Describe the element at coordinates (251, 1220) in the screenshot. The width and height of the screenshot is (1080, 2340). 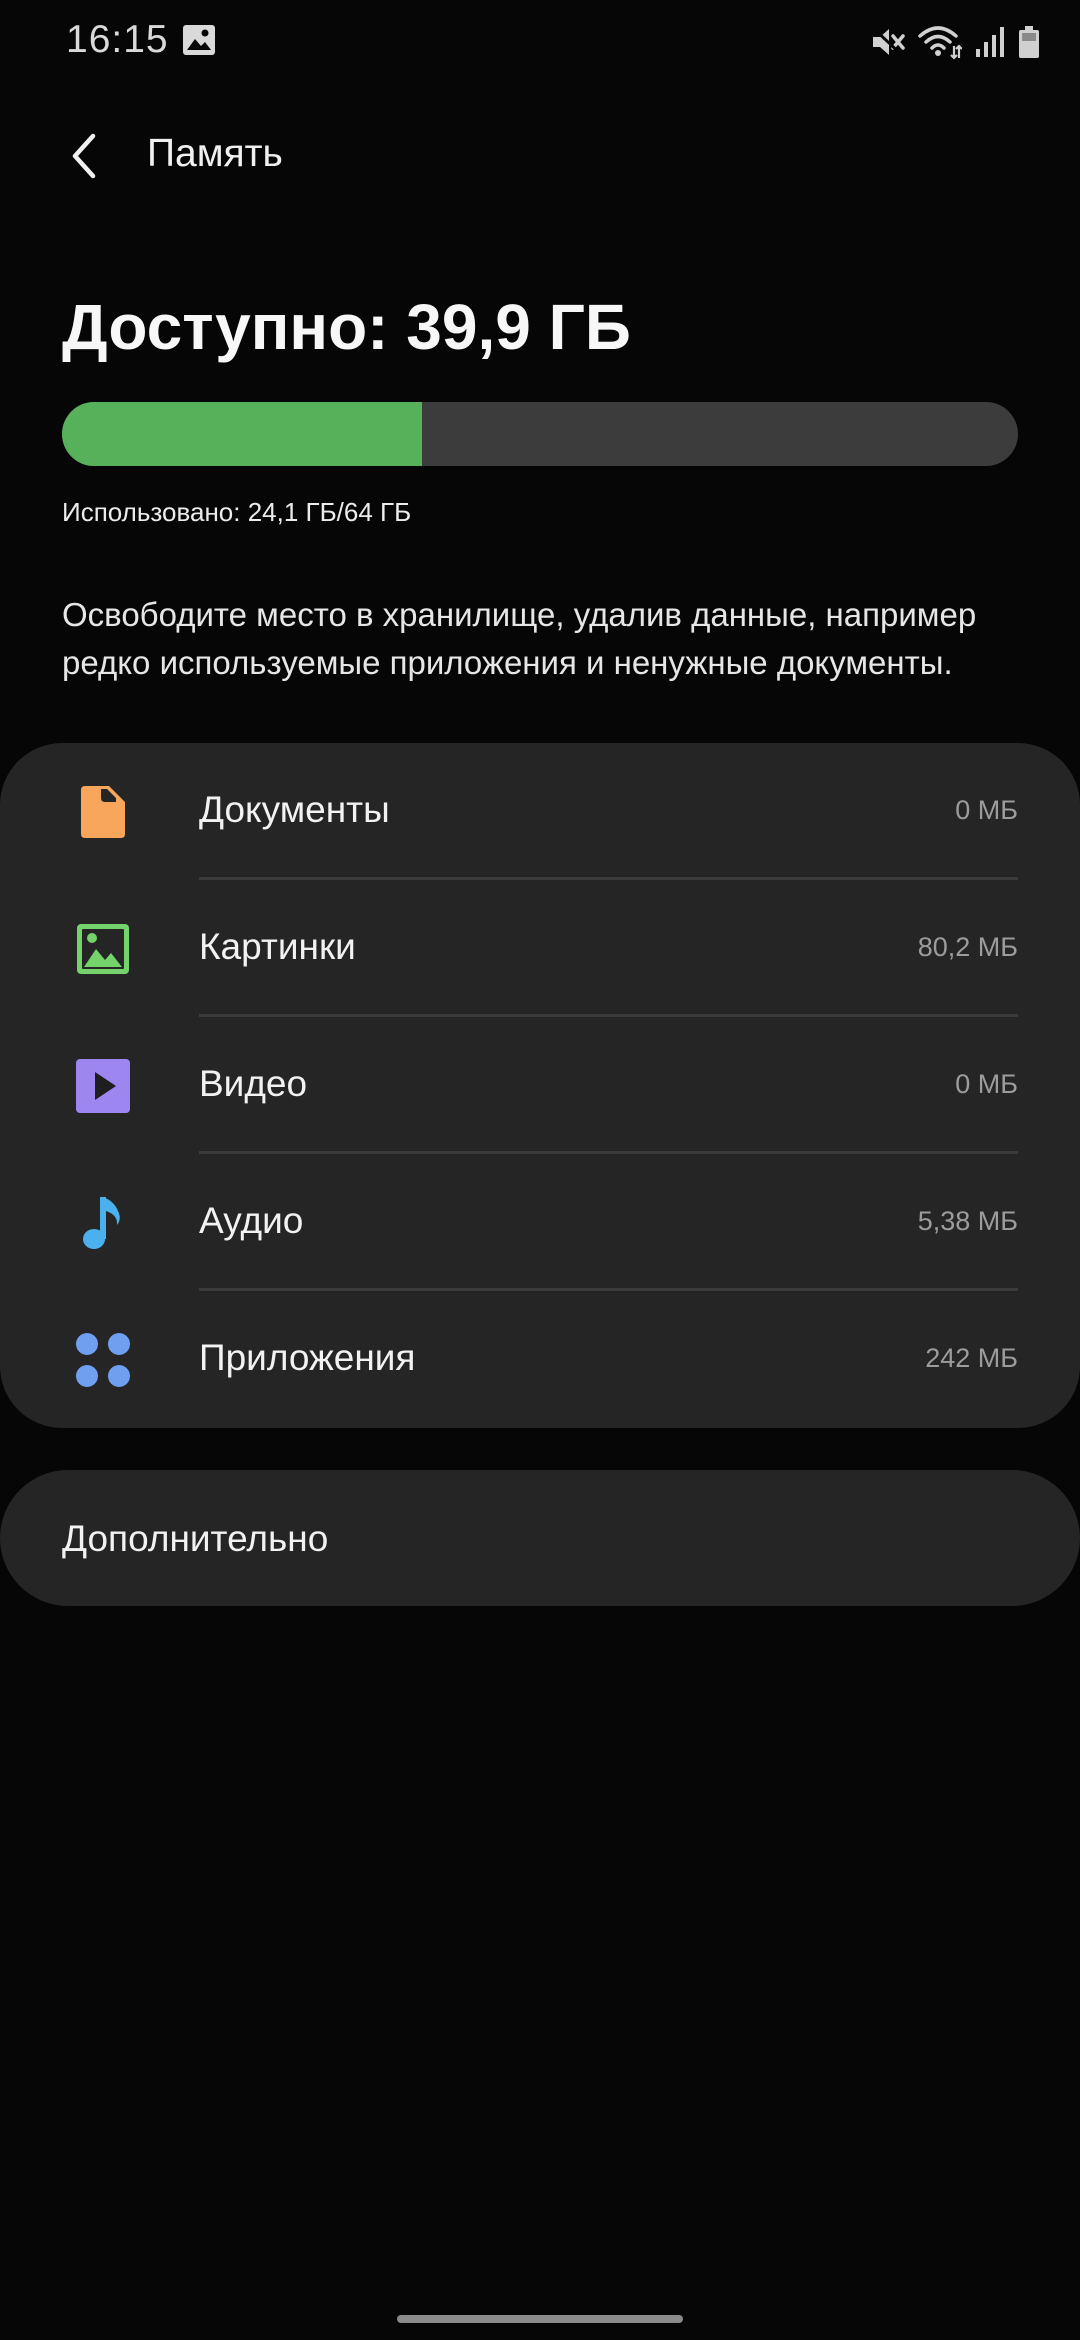
I see `category-label: Аудио` at that location.